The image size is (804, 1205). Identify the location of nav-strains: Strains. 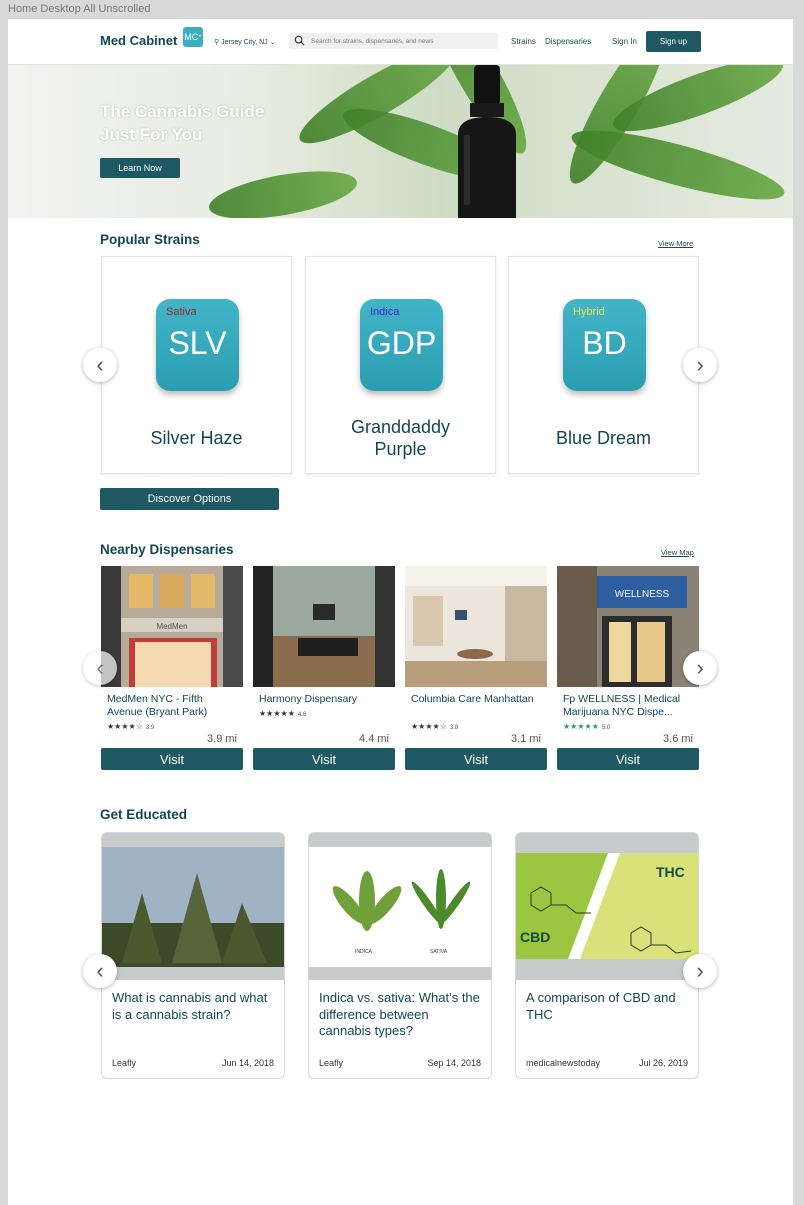
(523, 41).